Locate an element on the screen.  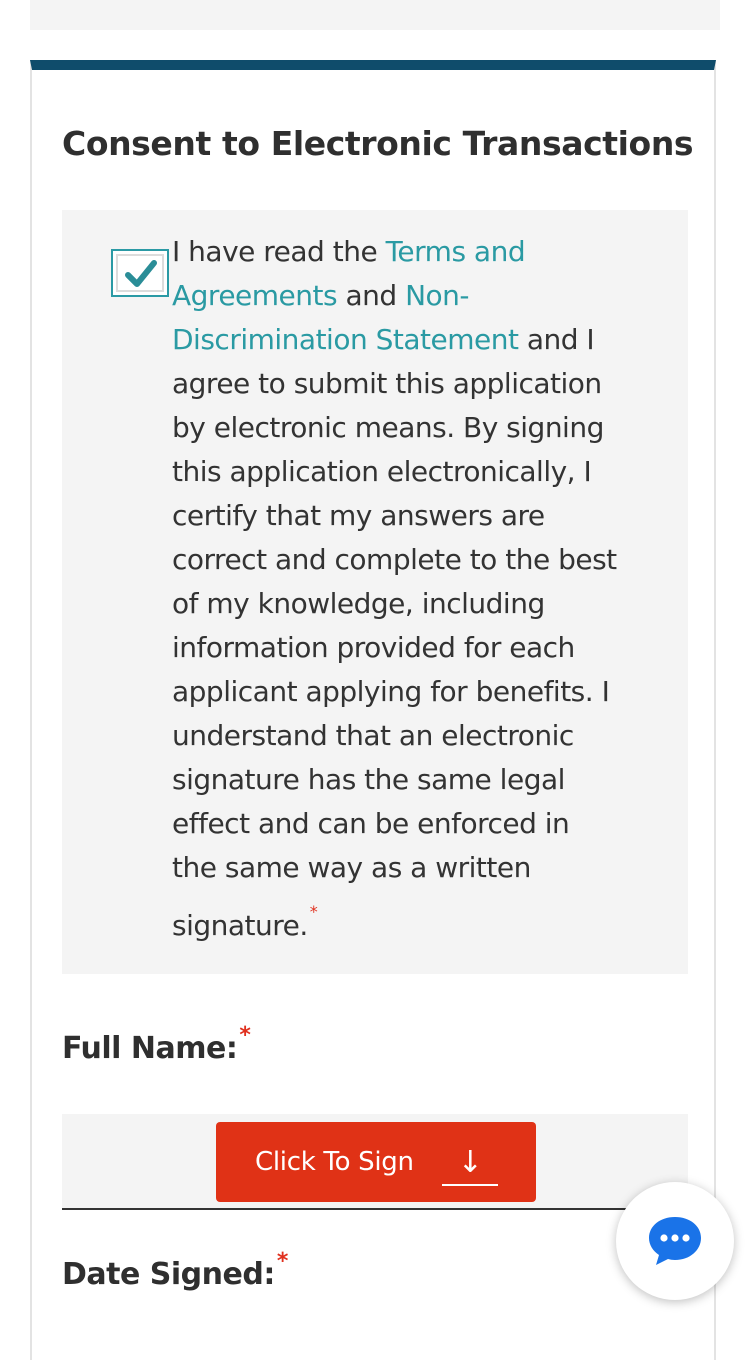
checkmark-icon is located at coordinates (141, 273).